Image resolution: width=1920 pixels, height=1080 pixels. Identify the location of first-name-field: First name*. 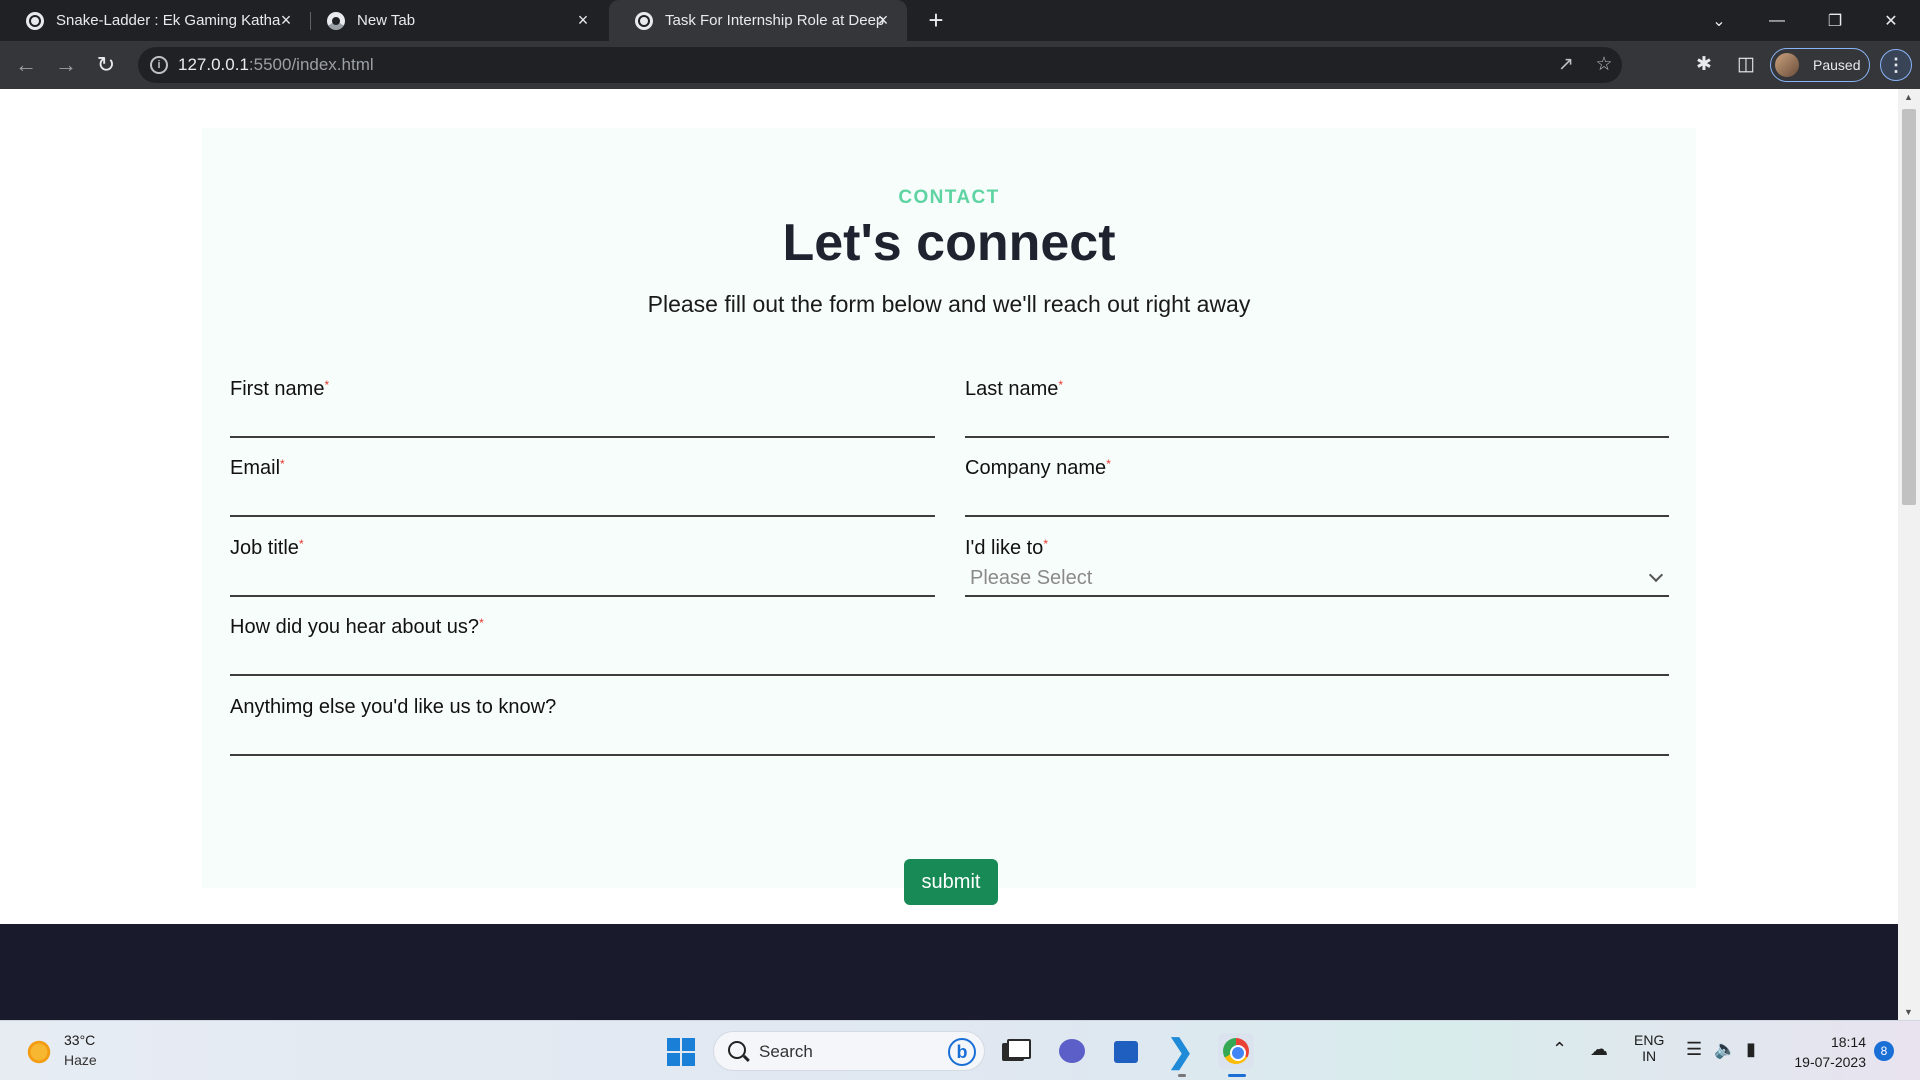
(582, 408).